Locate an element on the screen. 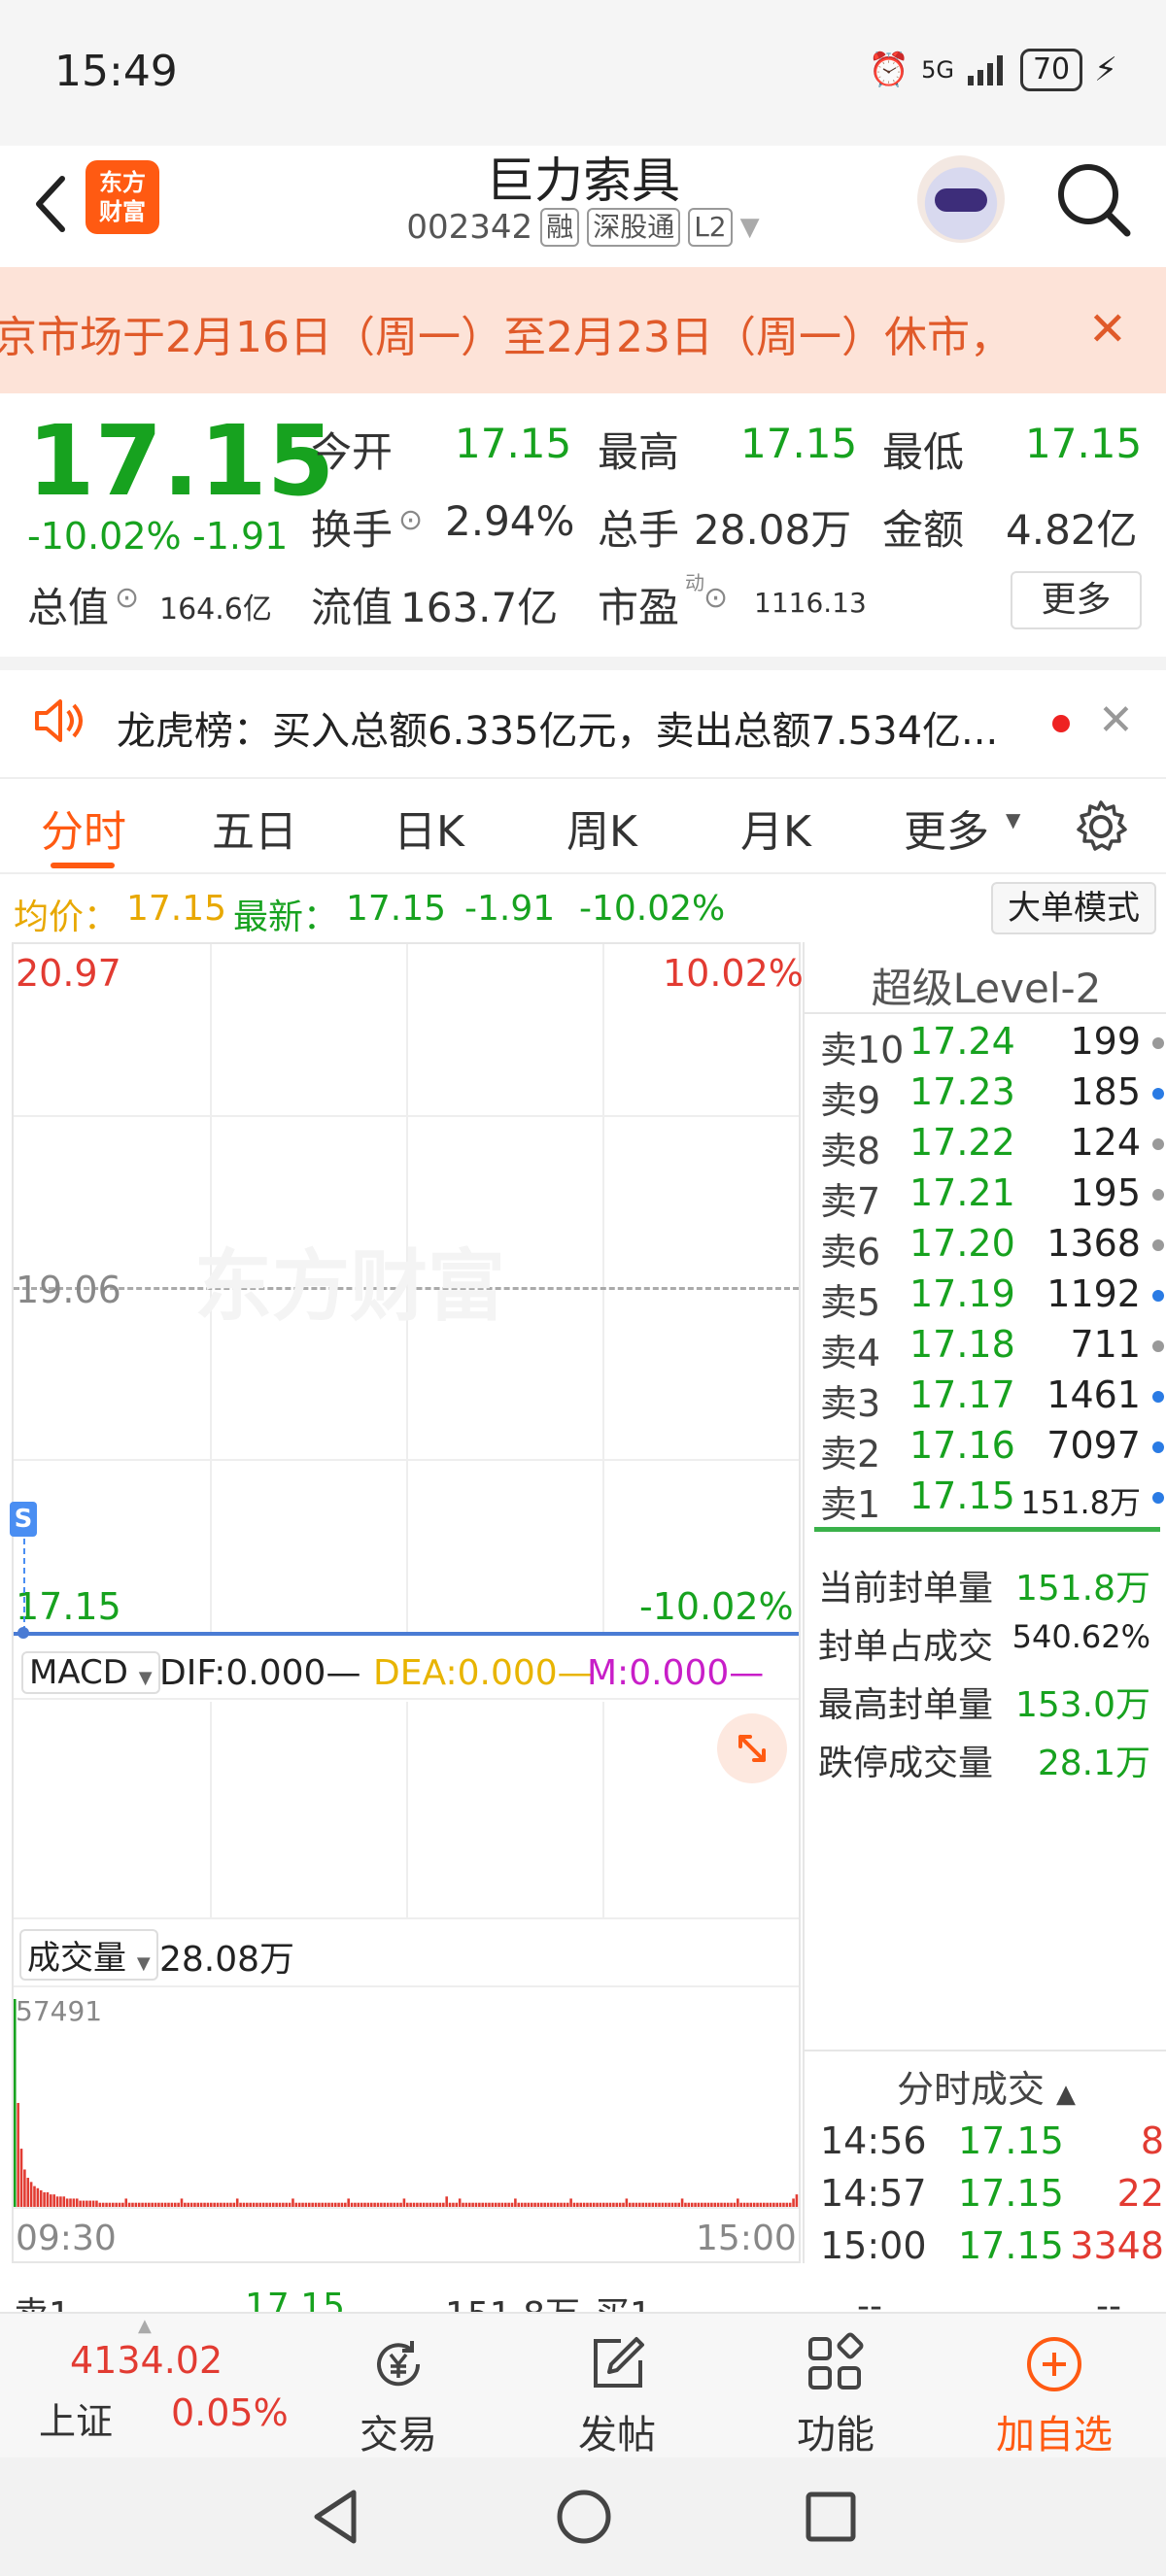  unread-dot is located at coordinates (1061, 723).